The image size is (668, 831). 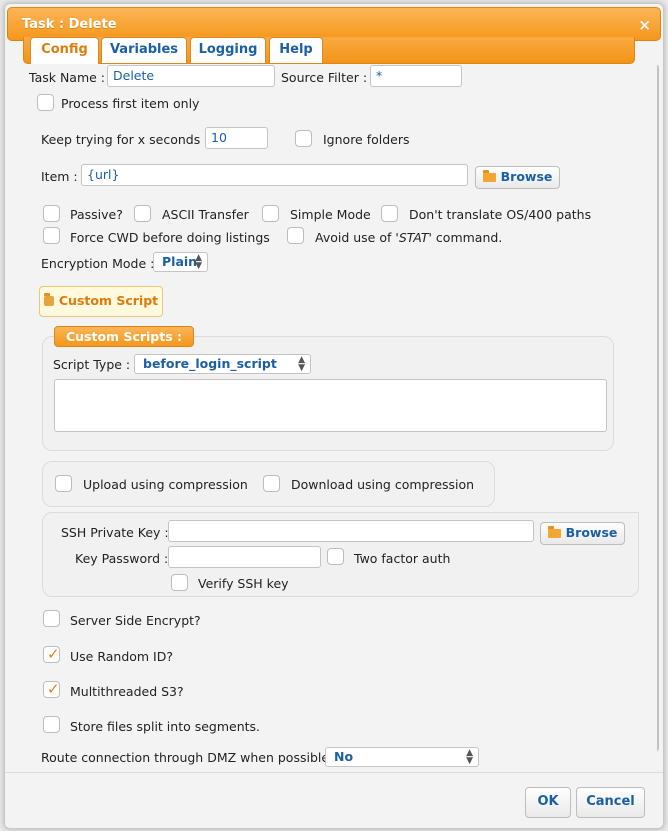 What do you see at coordinates (500, 214) in the screenshot?
I see `dont-translate-label: Don't translate OS/400 paths` at bounding box center [500, 214].